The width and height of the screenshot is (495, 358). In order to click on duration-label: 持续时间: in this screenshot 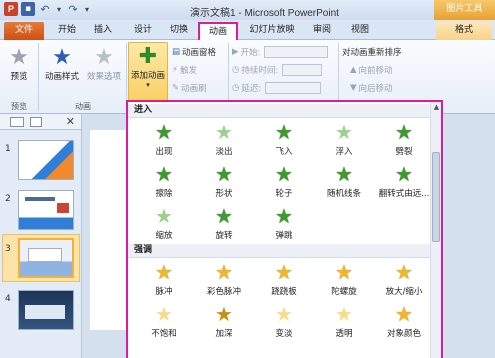, I will do `click(260, 71)`.